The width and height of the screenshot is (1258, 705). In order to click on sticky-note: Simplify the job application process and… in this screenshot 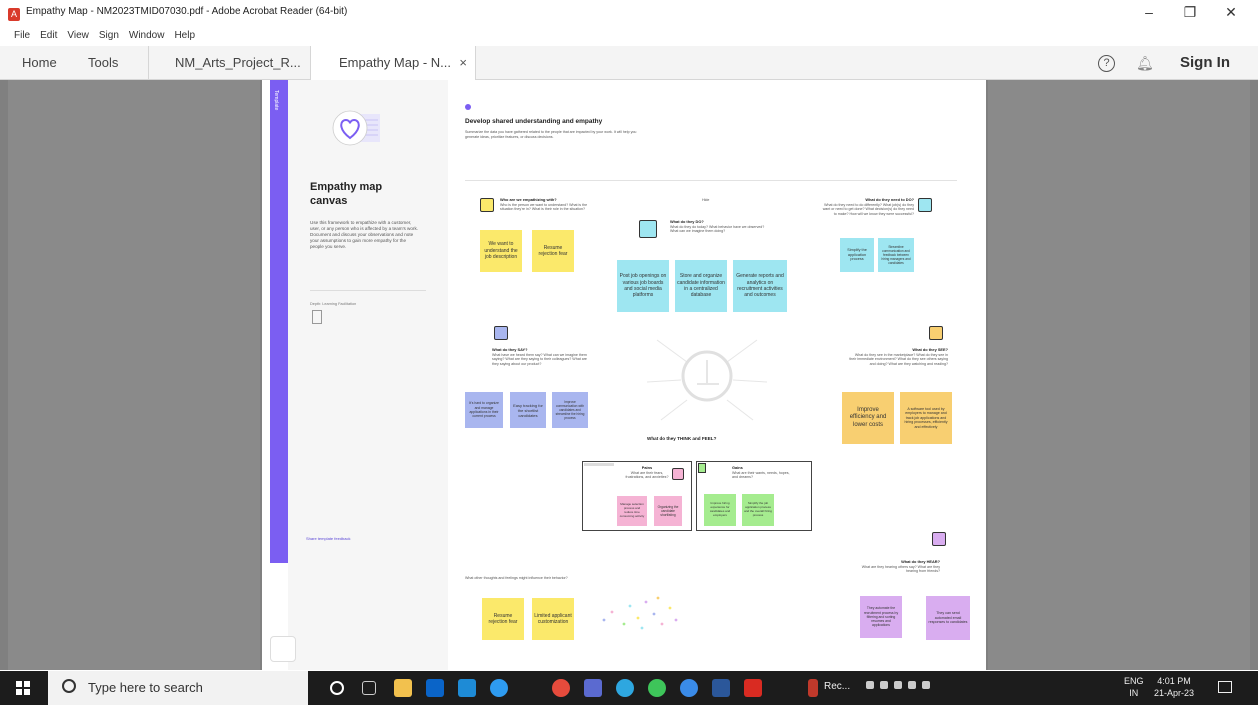, I will do `click(758, 510)`.